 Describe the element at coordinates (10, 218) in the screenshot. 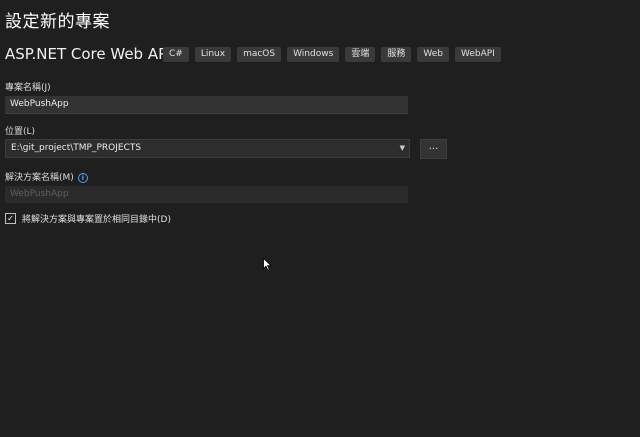

I see `same-directory-checkbox: ✓` at that location.